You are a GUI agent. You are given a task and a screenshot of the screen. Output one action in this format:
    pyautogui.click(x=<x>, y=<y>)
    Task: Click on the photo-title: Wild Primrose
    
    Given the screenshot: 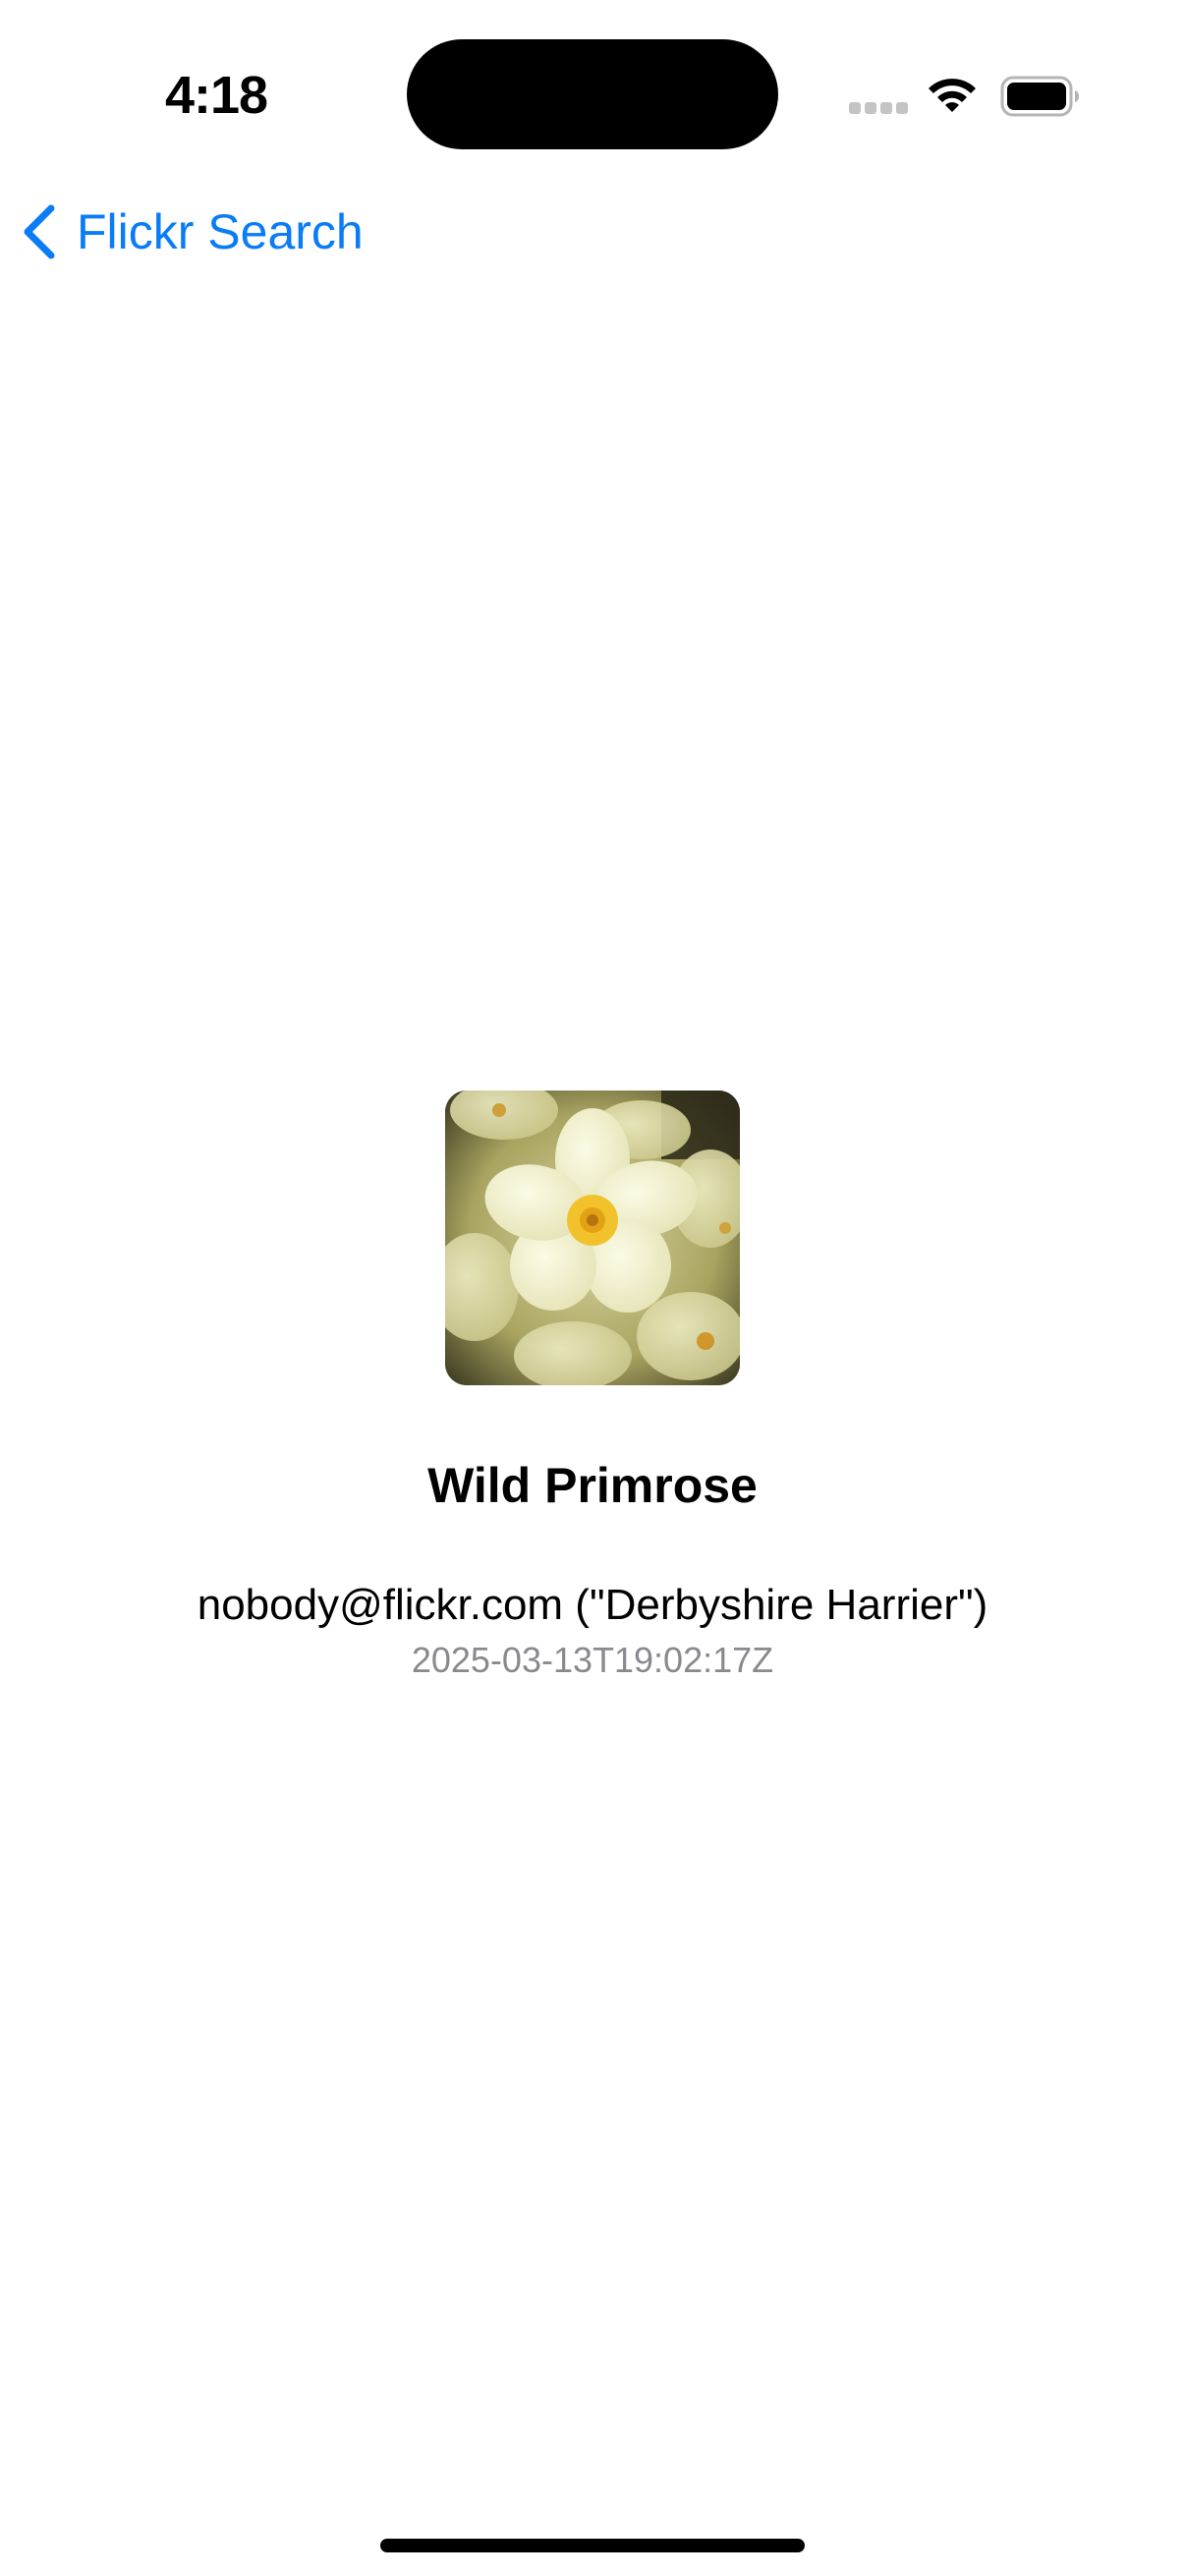 What is the action you would take?
    pyautogui.click(x=592, y=1485)
    